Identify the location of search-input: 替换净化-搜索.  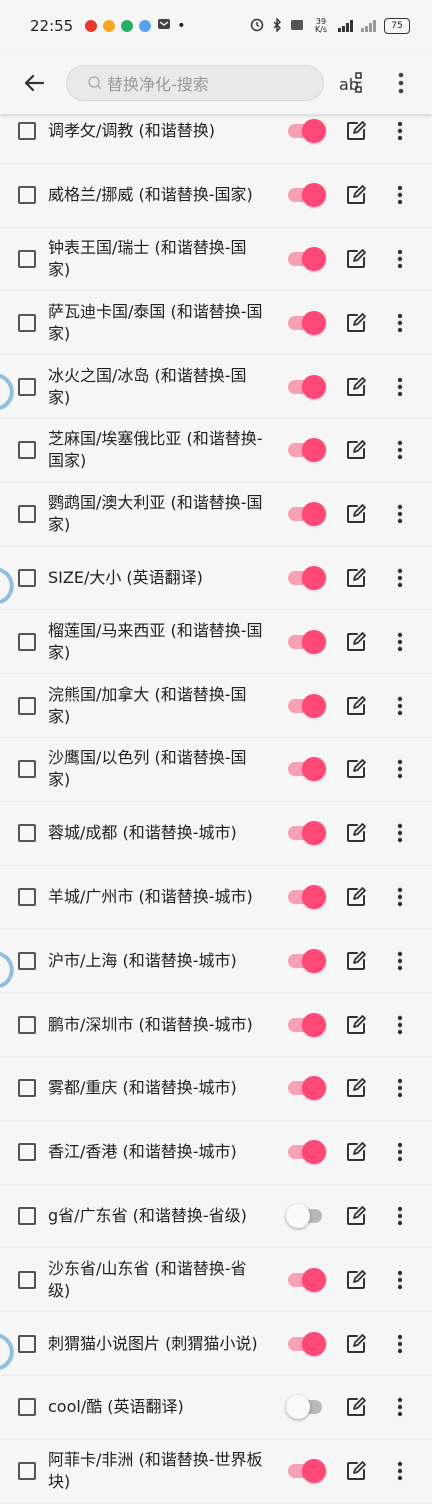
(195, 83).